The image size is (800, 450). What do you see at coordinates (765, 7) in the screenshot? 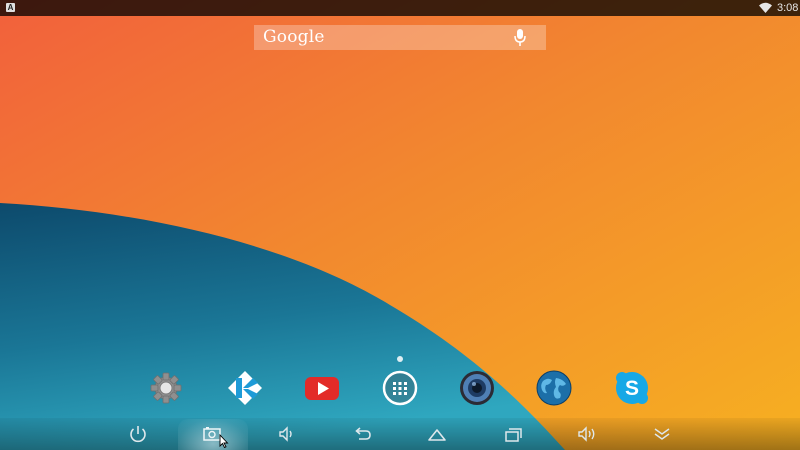
I see `wifi-icon` at bounding box center [765, 7].